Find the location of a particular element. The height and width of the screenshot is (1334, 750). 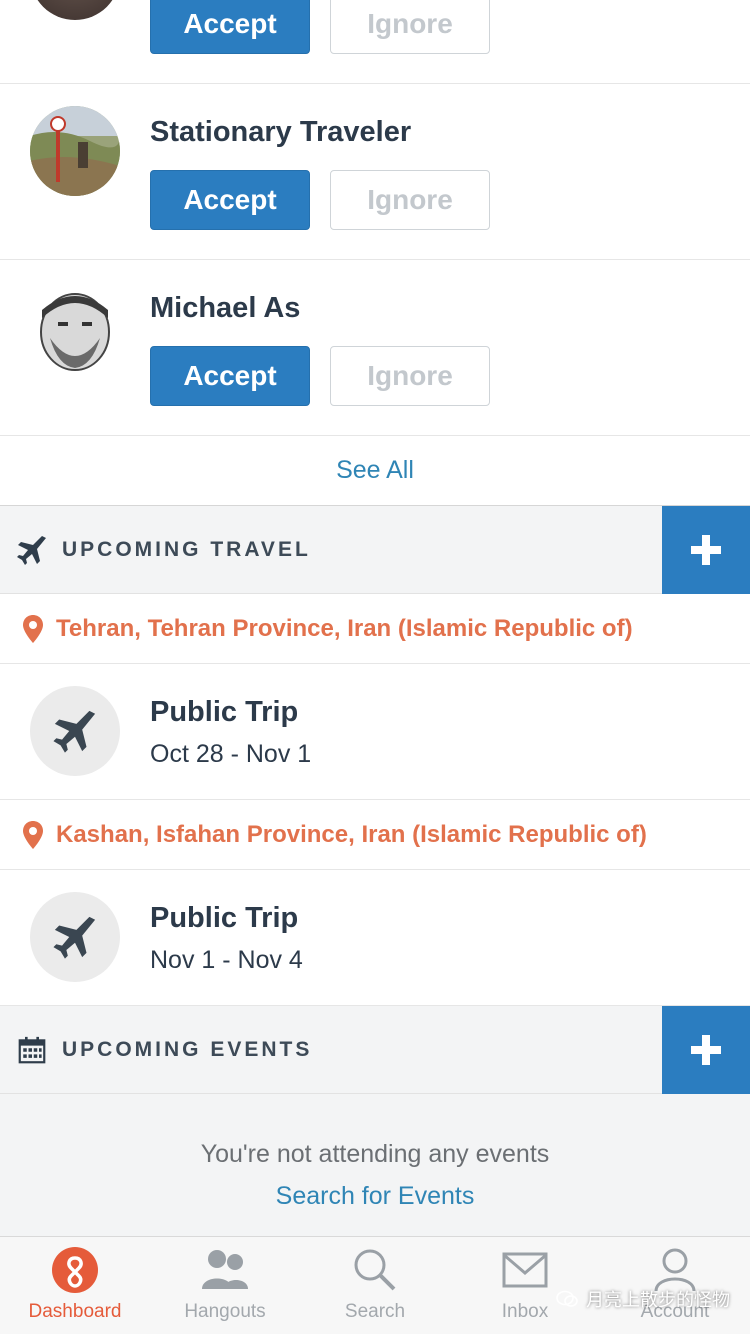

add-travel-button is located at coordinates (706, 550).